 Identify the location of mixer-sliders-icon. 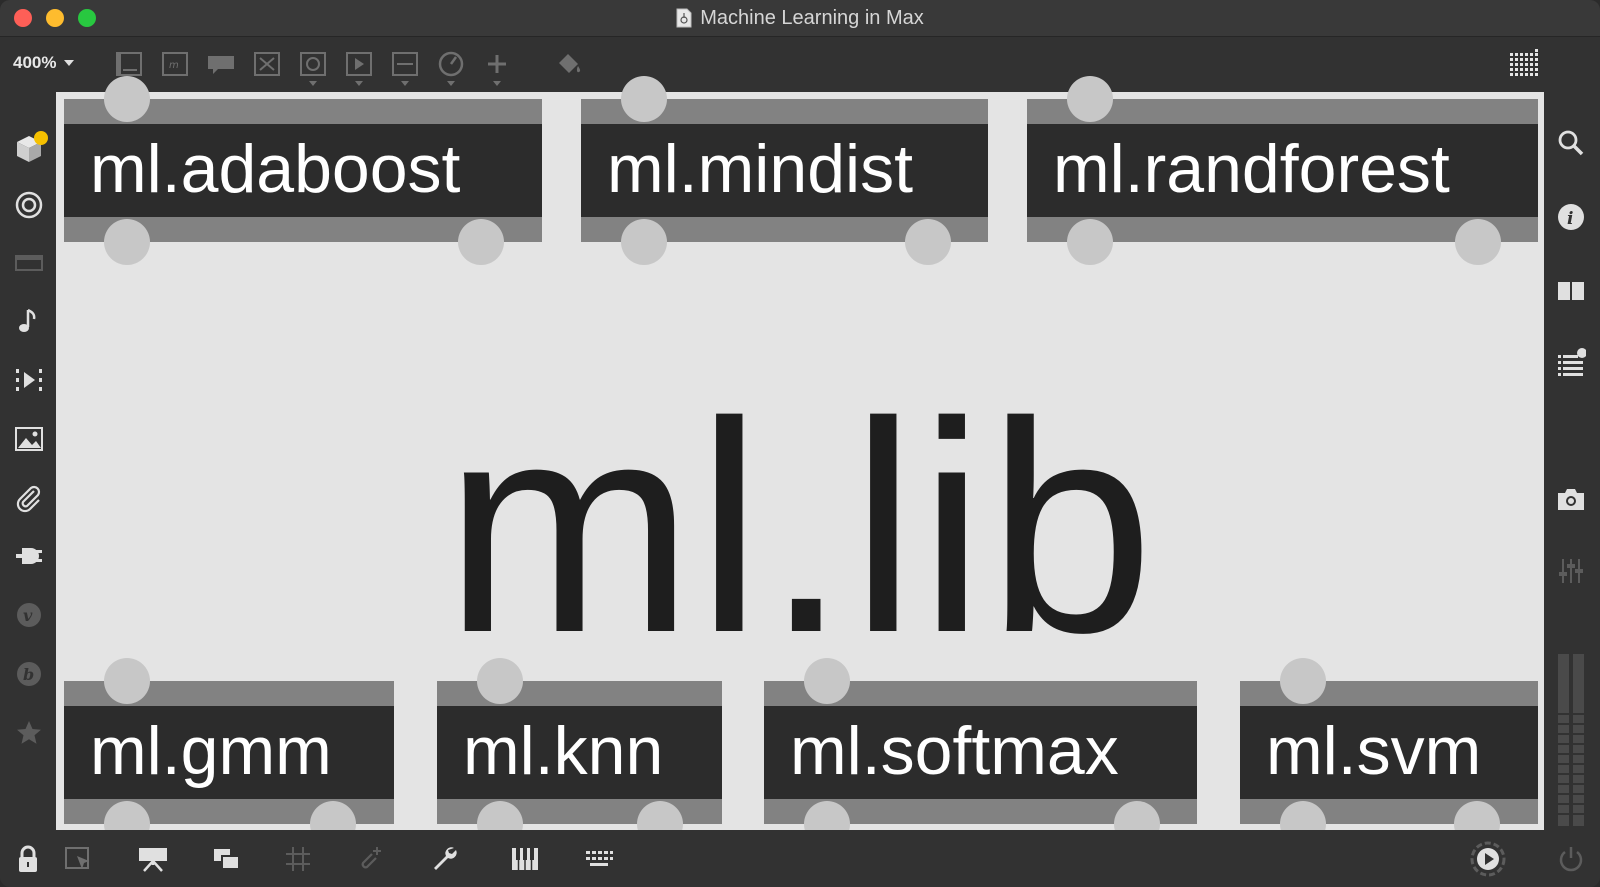
(1571, 571).